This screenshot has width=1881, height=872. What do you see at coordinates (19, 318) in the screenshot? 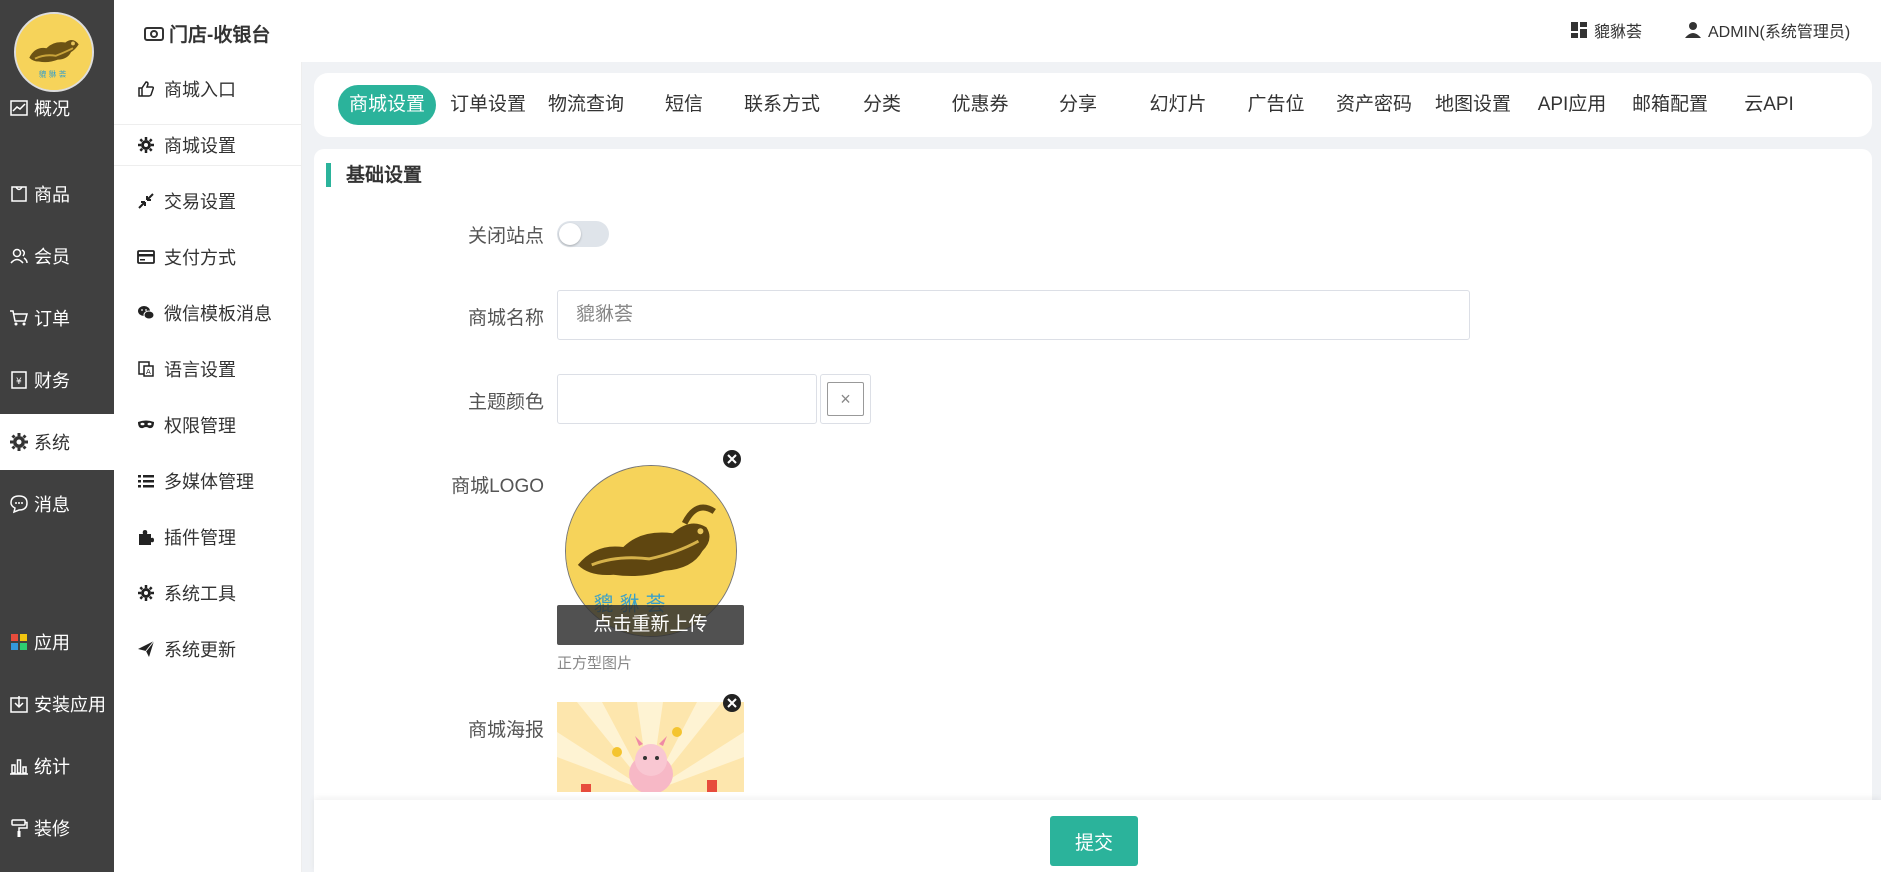
I see `cart-icon` at bounding box center [19, 318].